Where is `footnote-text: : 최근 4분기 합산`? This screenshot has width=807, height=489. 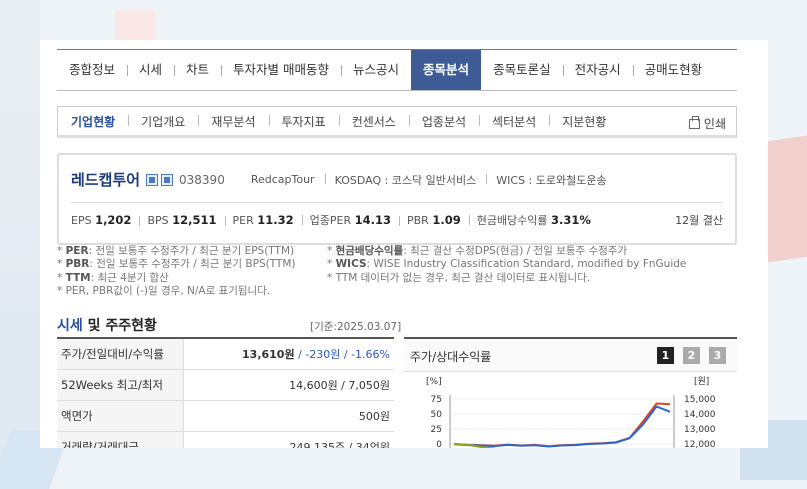
footnote-text: : 최근 4분기 합산 is located at coordinates (129, 277).